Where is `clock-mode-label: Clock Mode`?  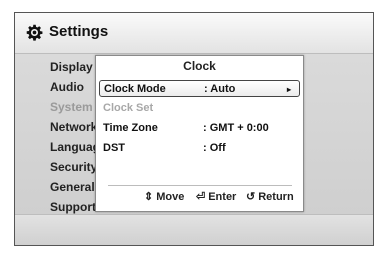
clock-mode-label: Clock Mode is located at coordinates (135, 89).